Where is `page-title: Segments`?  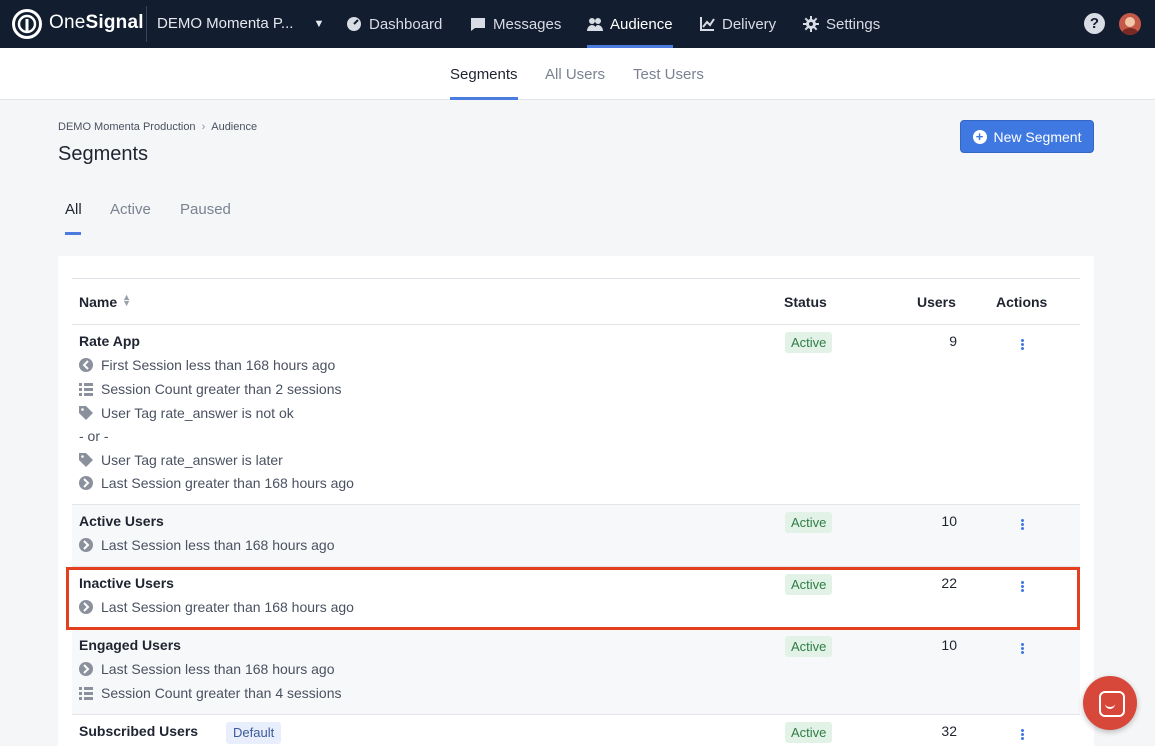 page-title: Segments is located at coordinates (103, 154).